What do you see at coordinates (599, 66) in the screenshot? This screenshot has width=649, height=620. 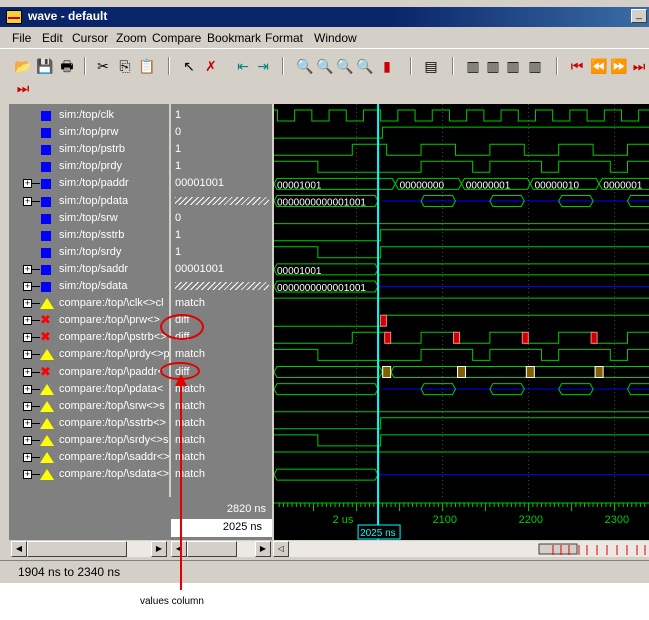 I see `diff-prev-icon: ⏪` at bounding box center [599, 66].